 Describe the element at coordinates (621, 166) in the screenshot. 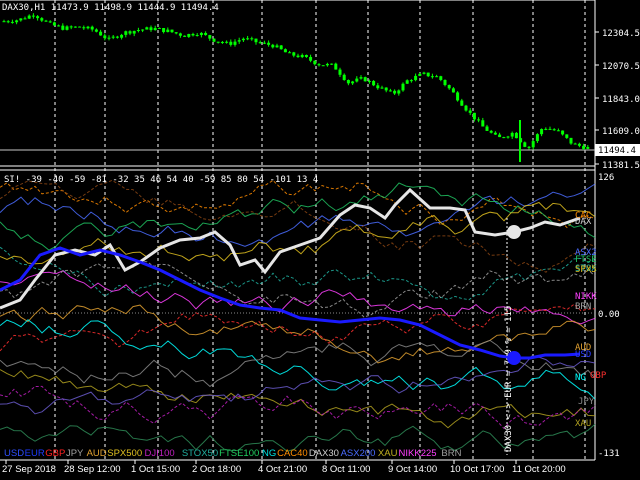

I see `price-axis-label: 11381.5` at that location.